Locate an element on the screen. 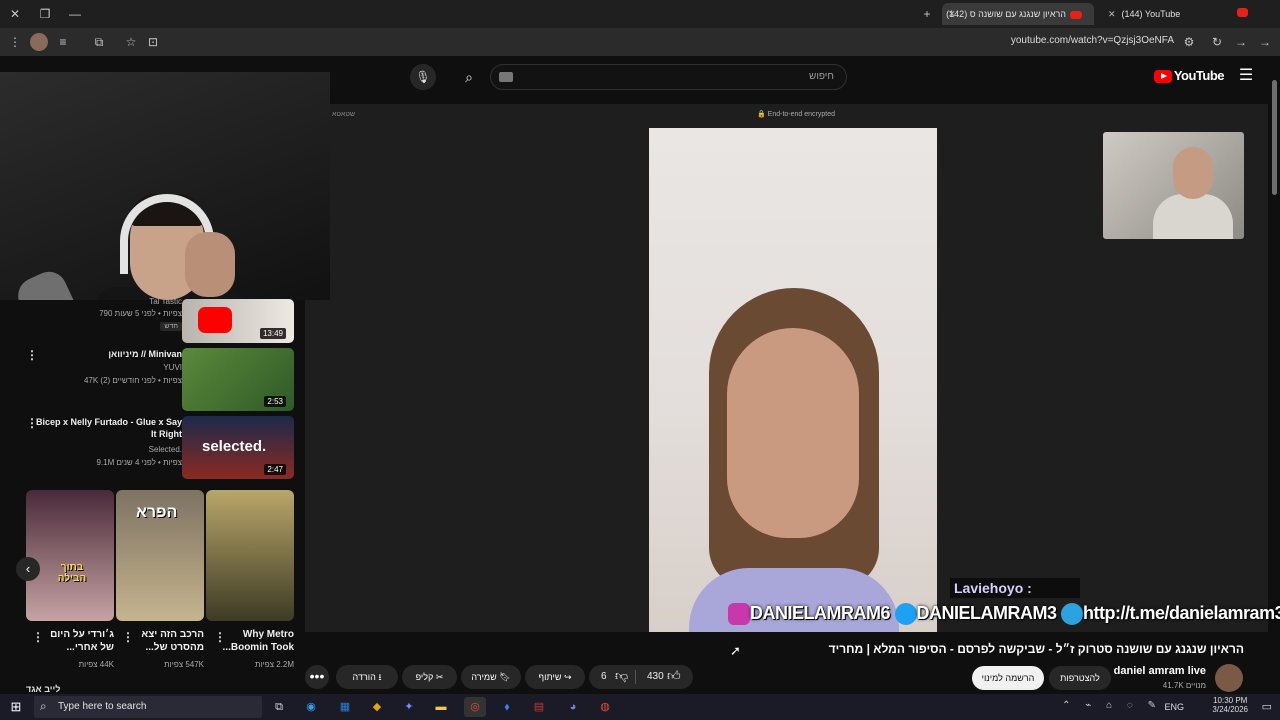 Image resolution: width=1280 pixels, height=720 pixels. item-channel: Selected. is located at coordinates (97, 449).